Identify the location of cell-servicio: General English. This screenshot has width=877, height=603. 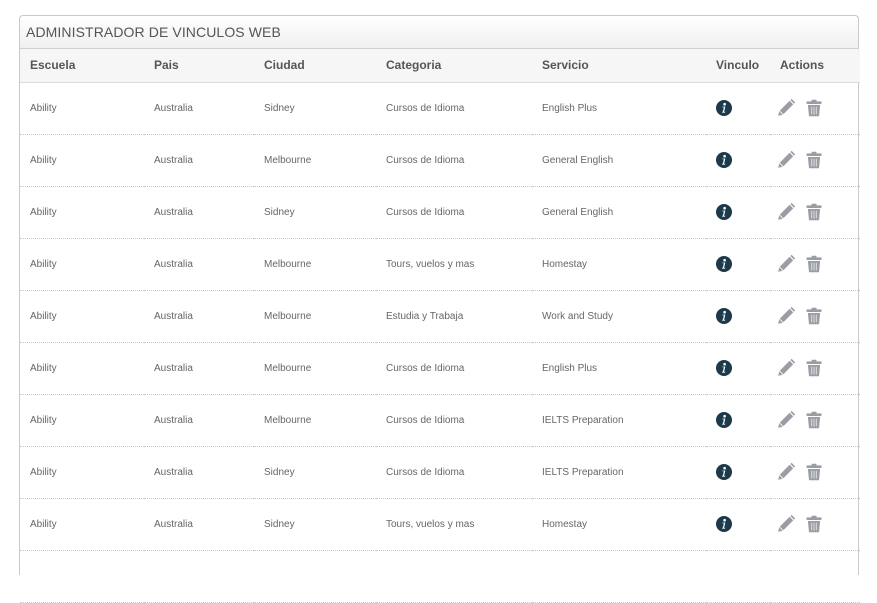
(619, 212).